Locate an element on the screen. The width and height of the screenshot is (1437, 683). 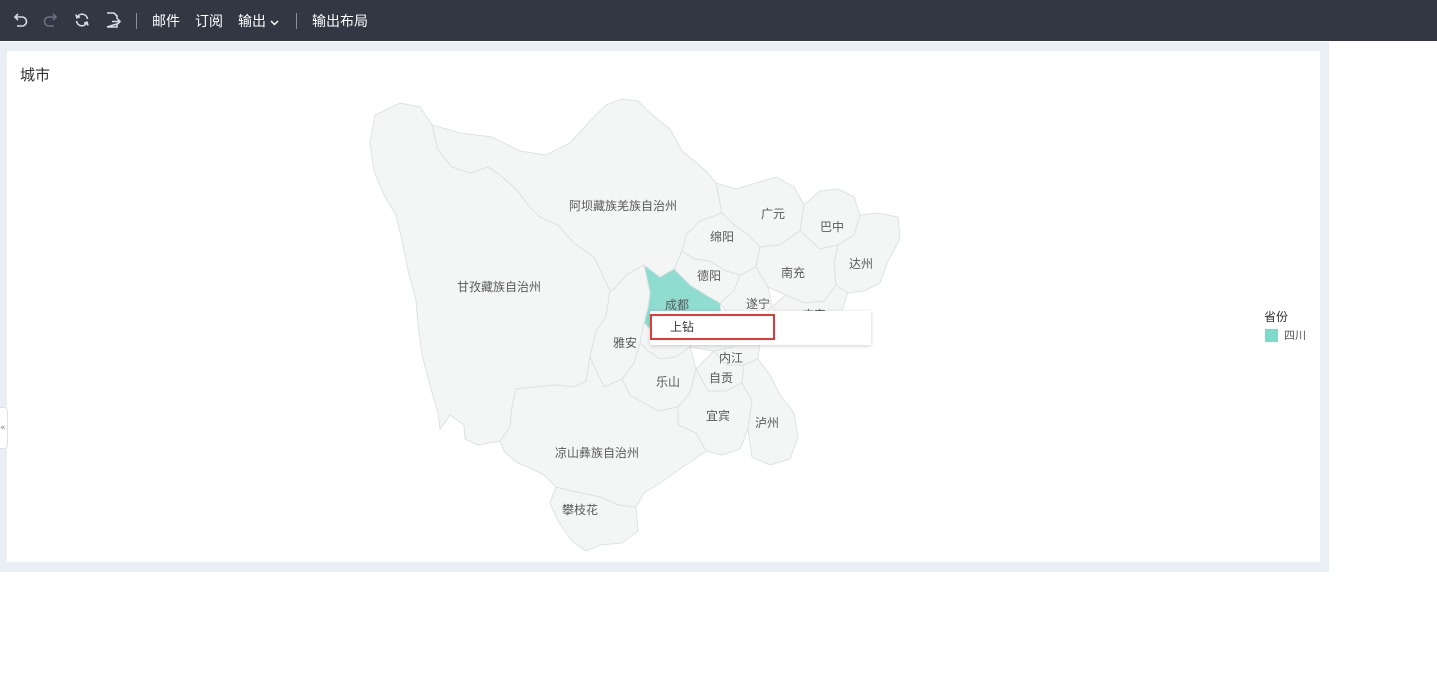
city-label: 南充 is located at coordinates (793, 272).